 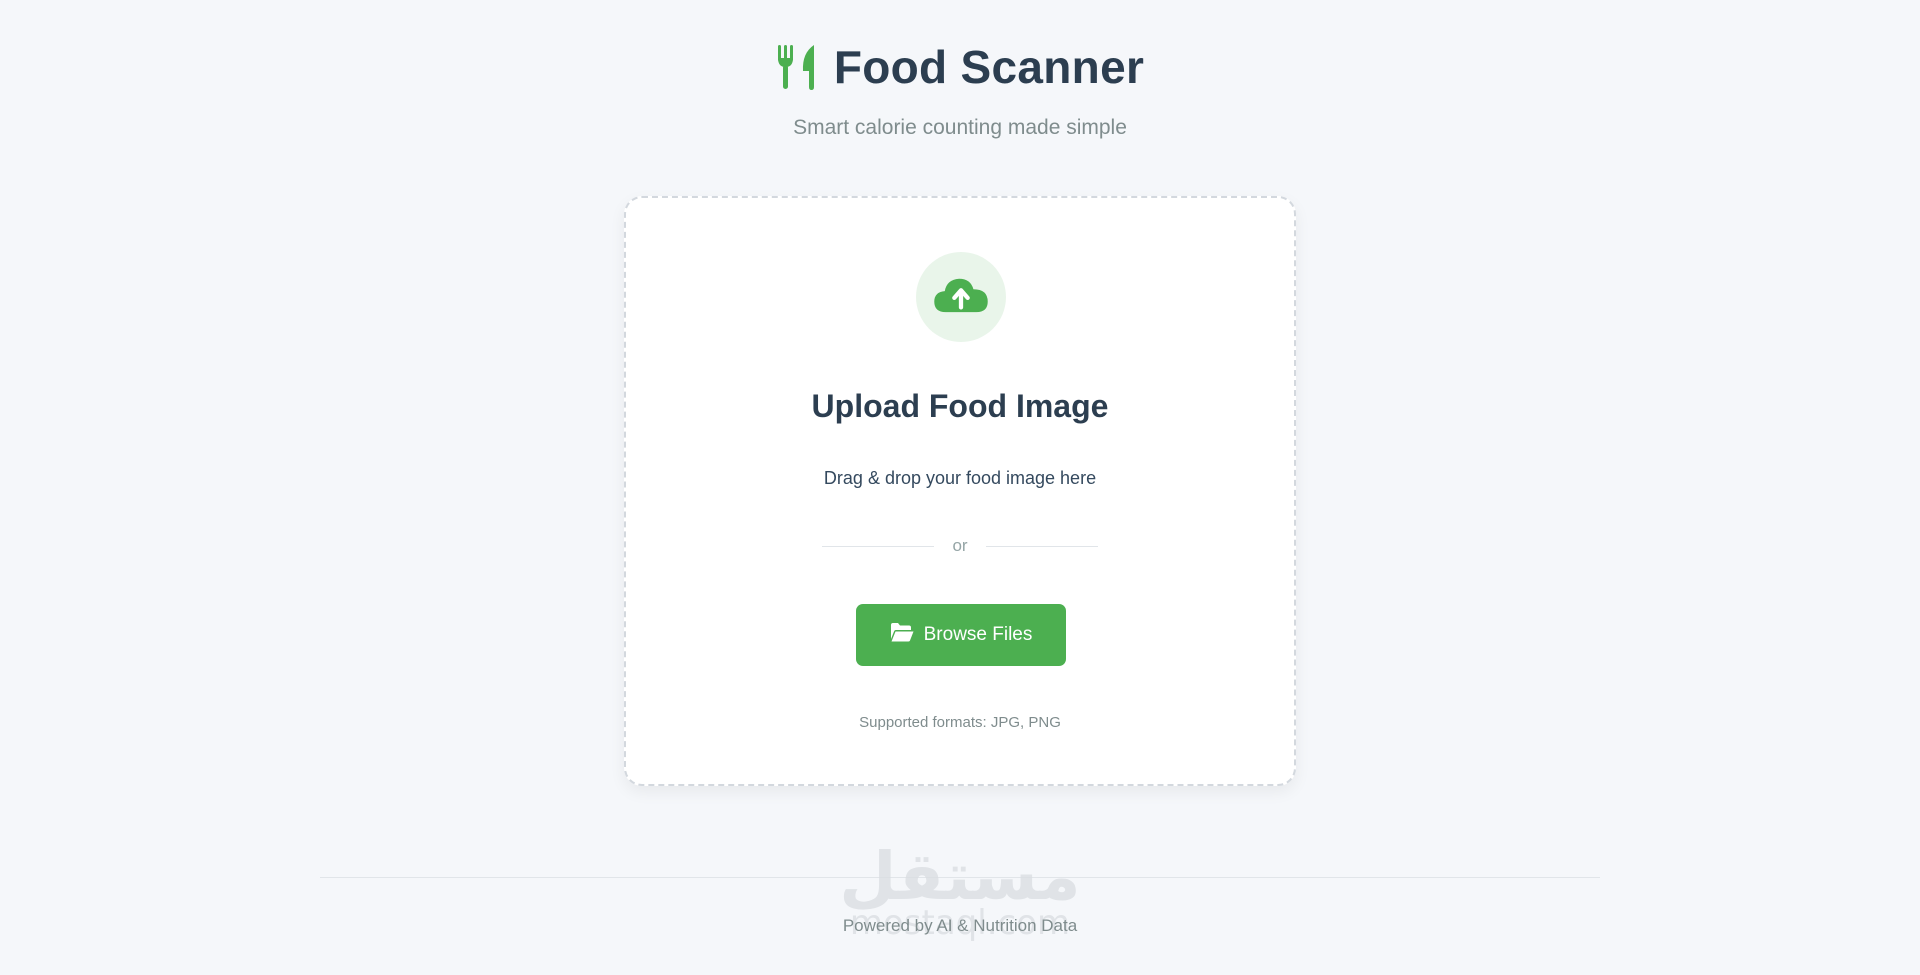 I want to click on mostaql-watermark: مستقل mostaql.com, so click(x=960, y=900).